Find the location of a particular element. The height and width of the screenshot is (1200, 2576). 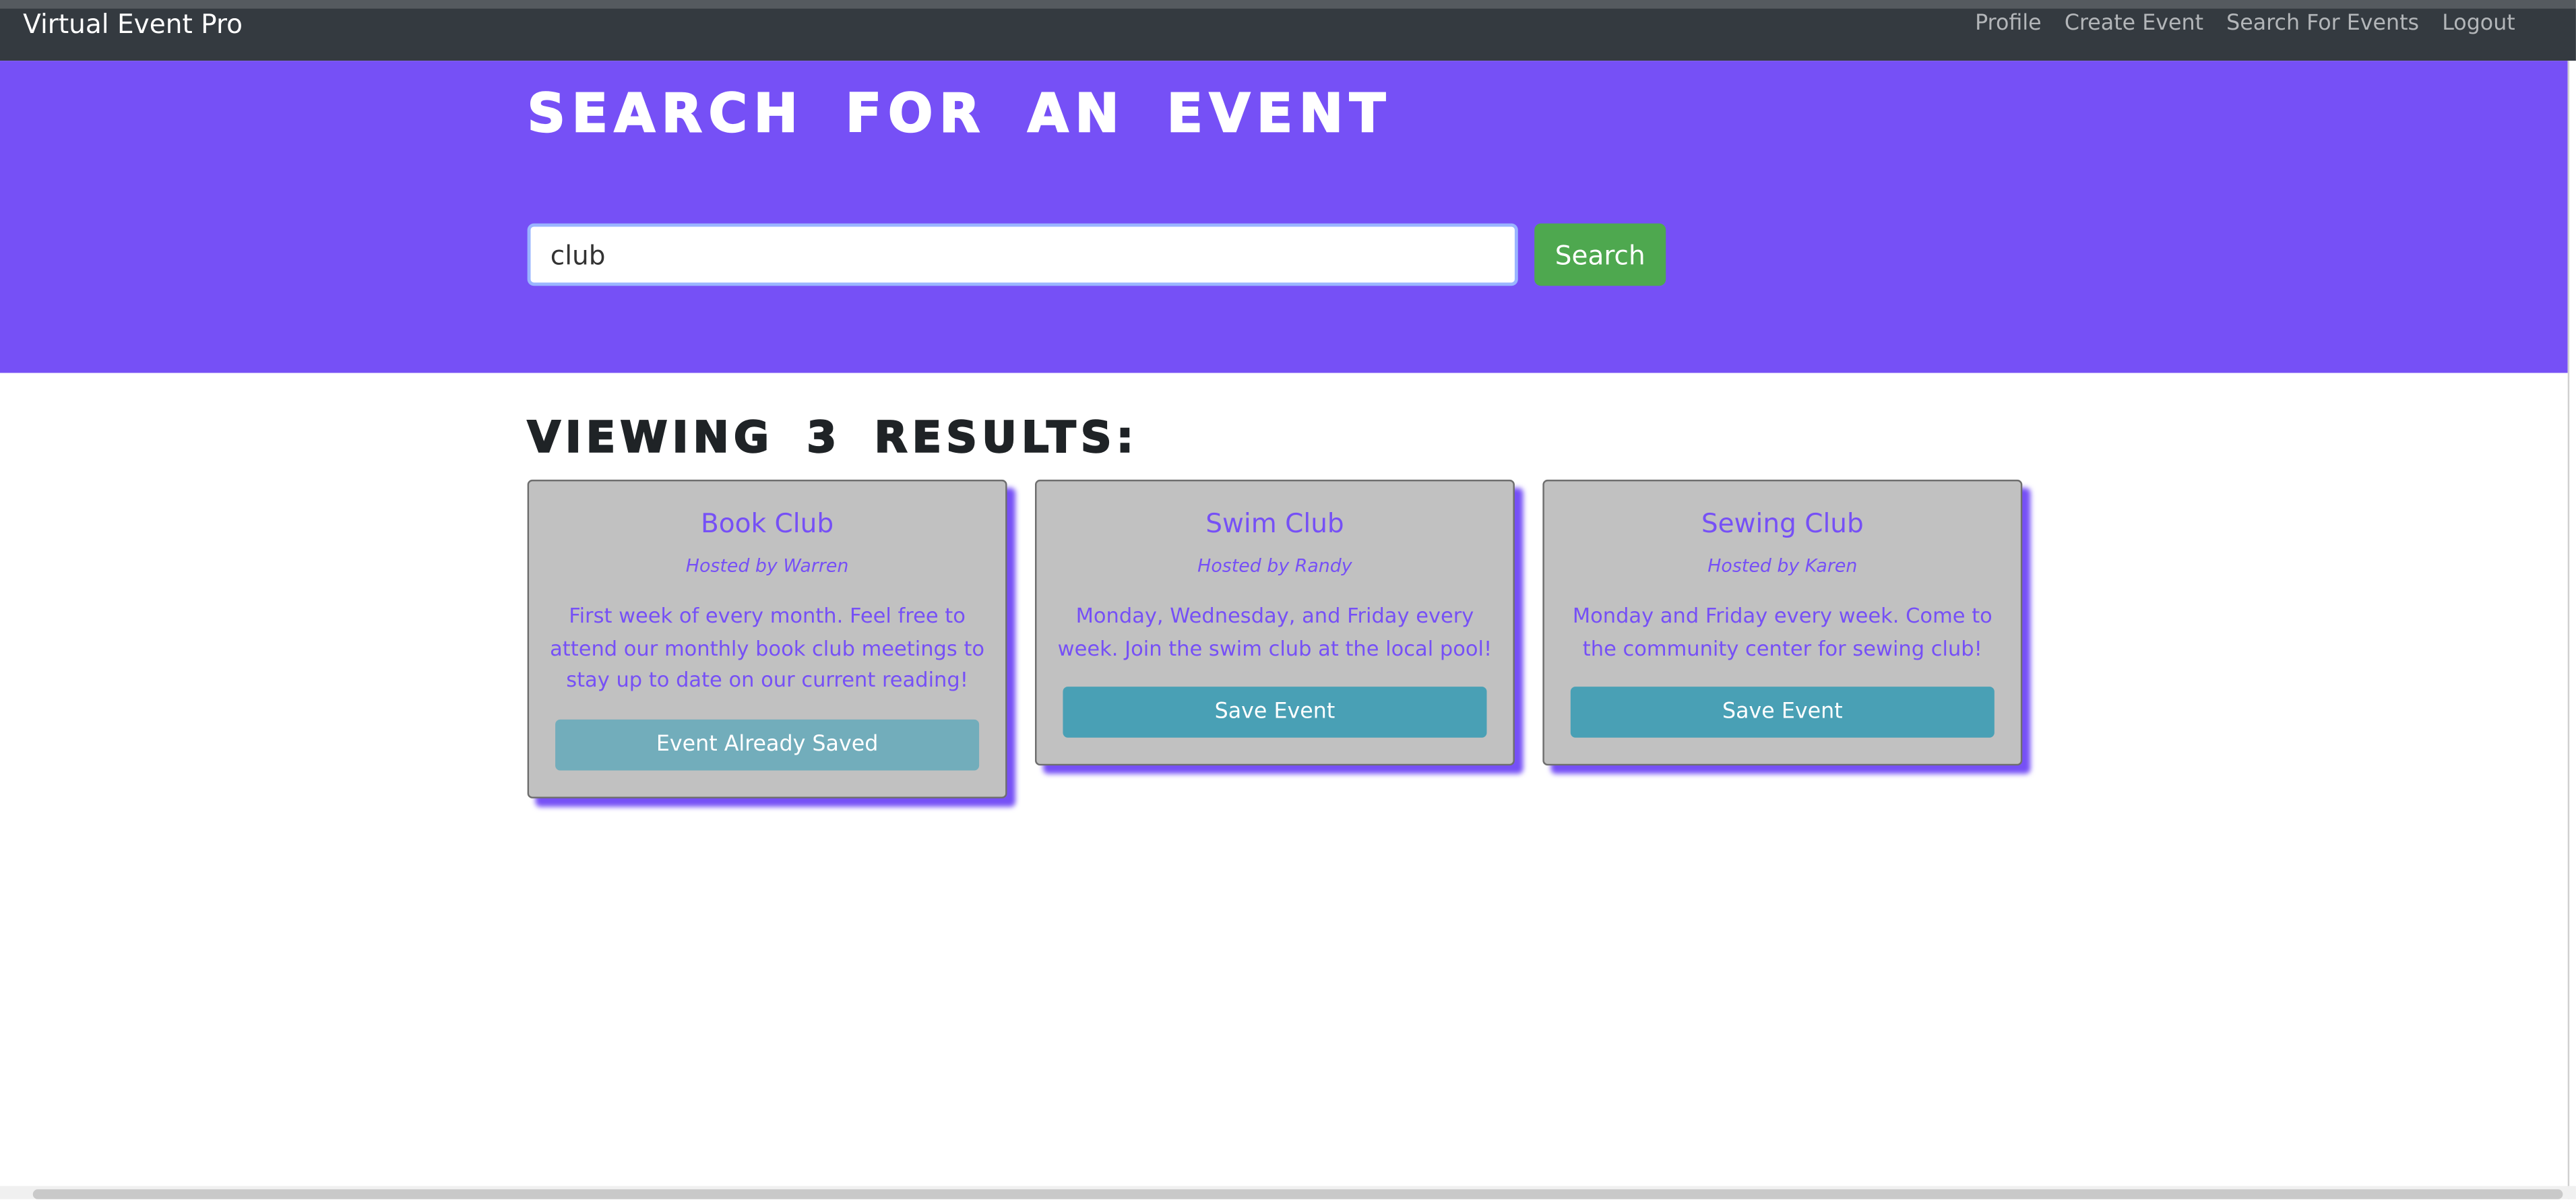

event-title: Sewing Club is located at coordinates (1782, 523).